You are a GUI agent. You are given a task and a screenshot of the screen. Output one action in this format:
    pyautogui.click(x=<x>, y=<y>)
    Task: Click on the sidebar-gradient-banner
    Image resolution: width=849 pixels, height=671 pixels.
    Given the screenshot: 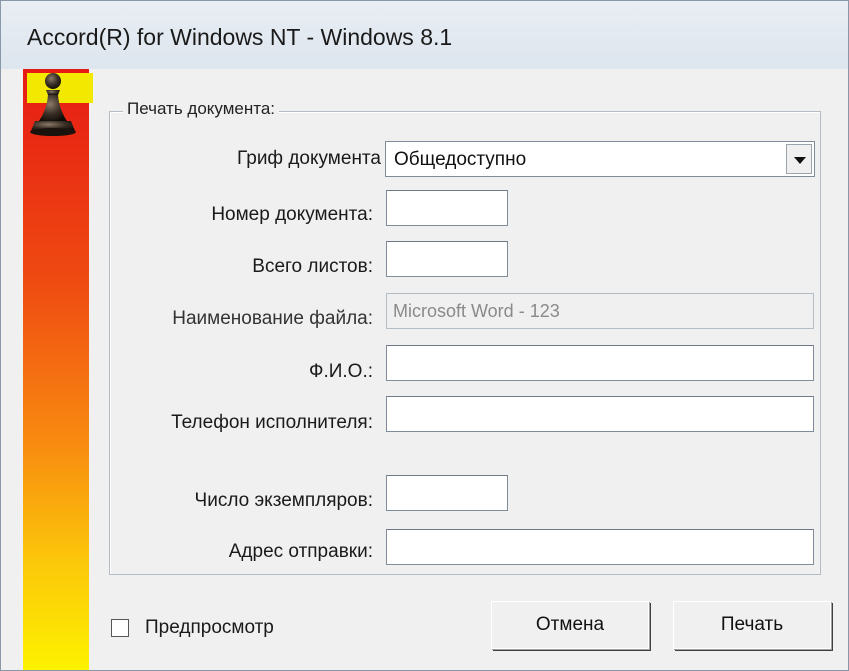 What is the action you would take?
    pyautogui.click(x=58, y=369)
    